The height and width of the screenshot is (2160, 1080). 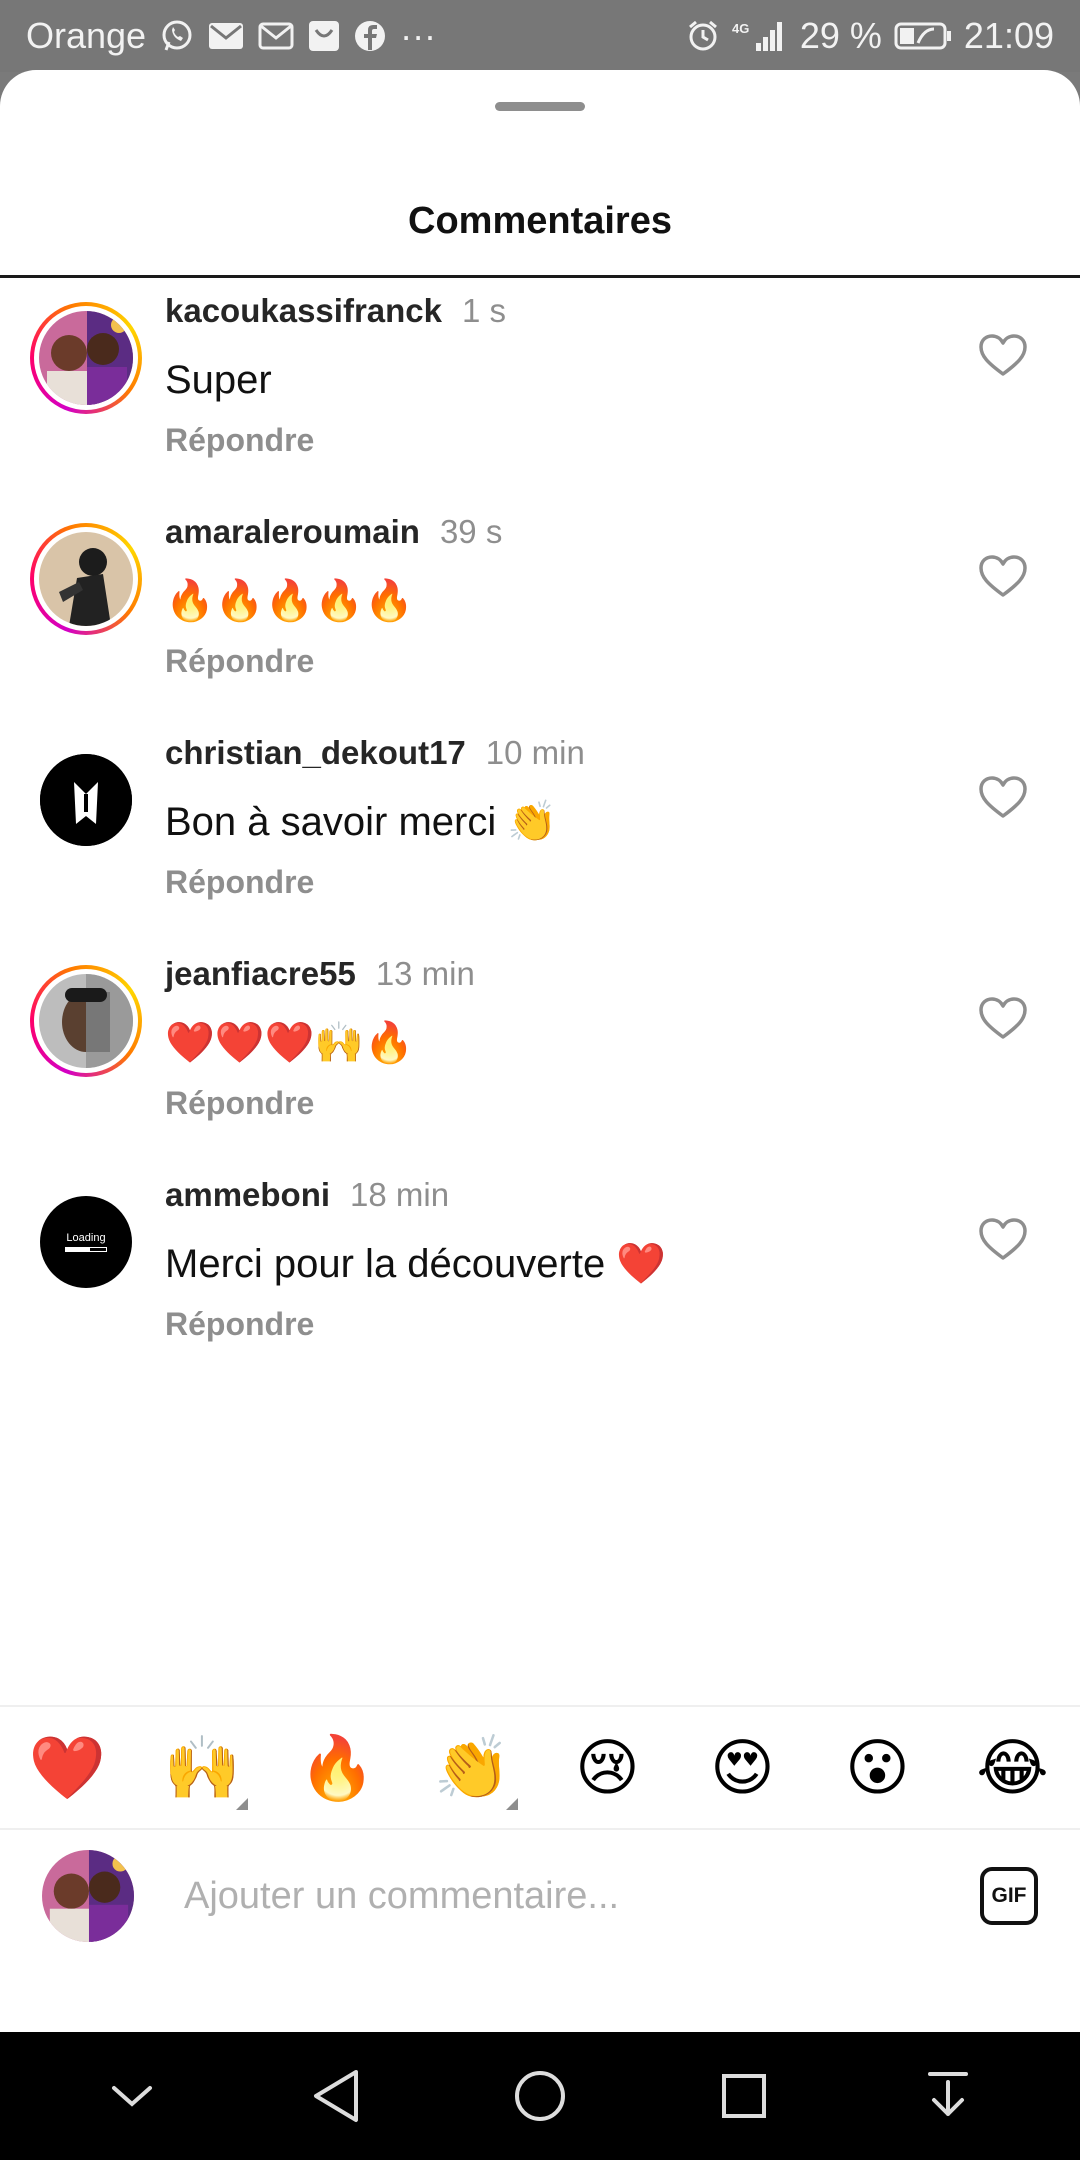 What do you see at coordinates (86, 1238) in the screenshot?
I see `loading-logo-text: Loading` at bounding box center [86, 1238].